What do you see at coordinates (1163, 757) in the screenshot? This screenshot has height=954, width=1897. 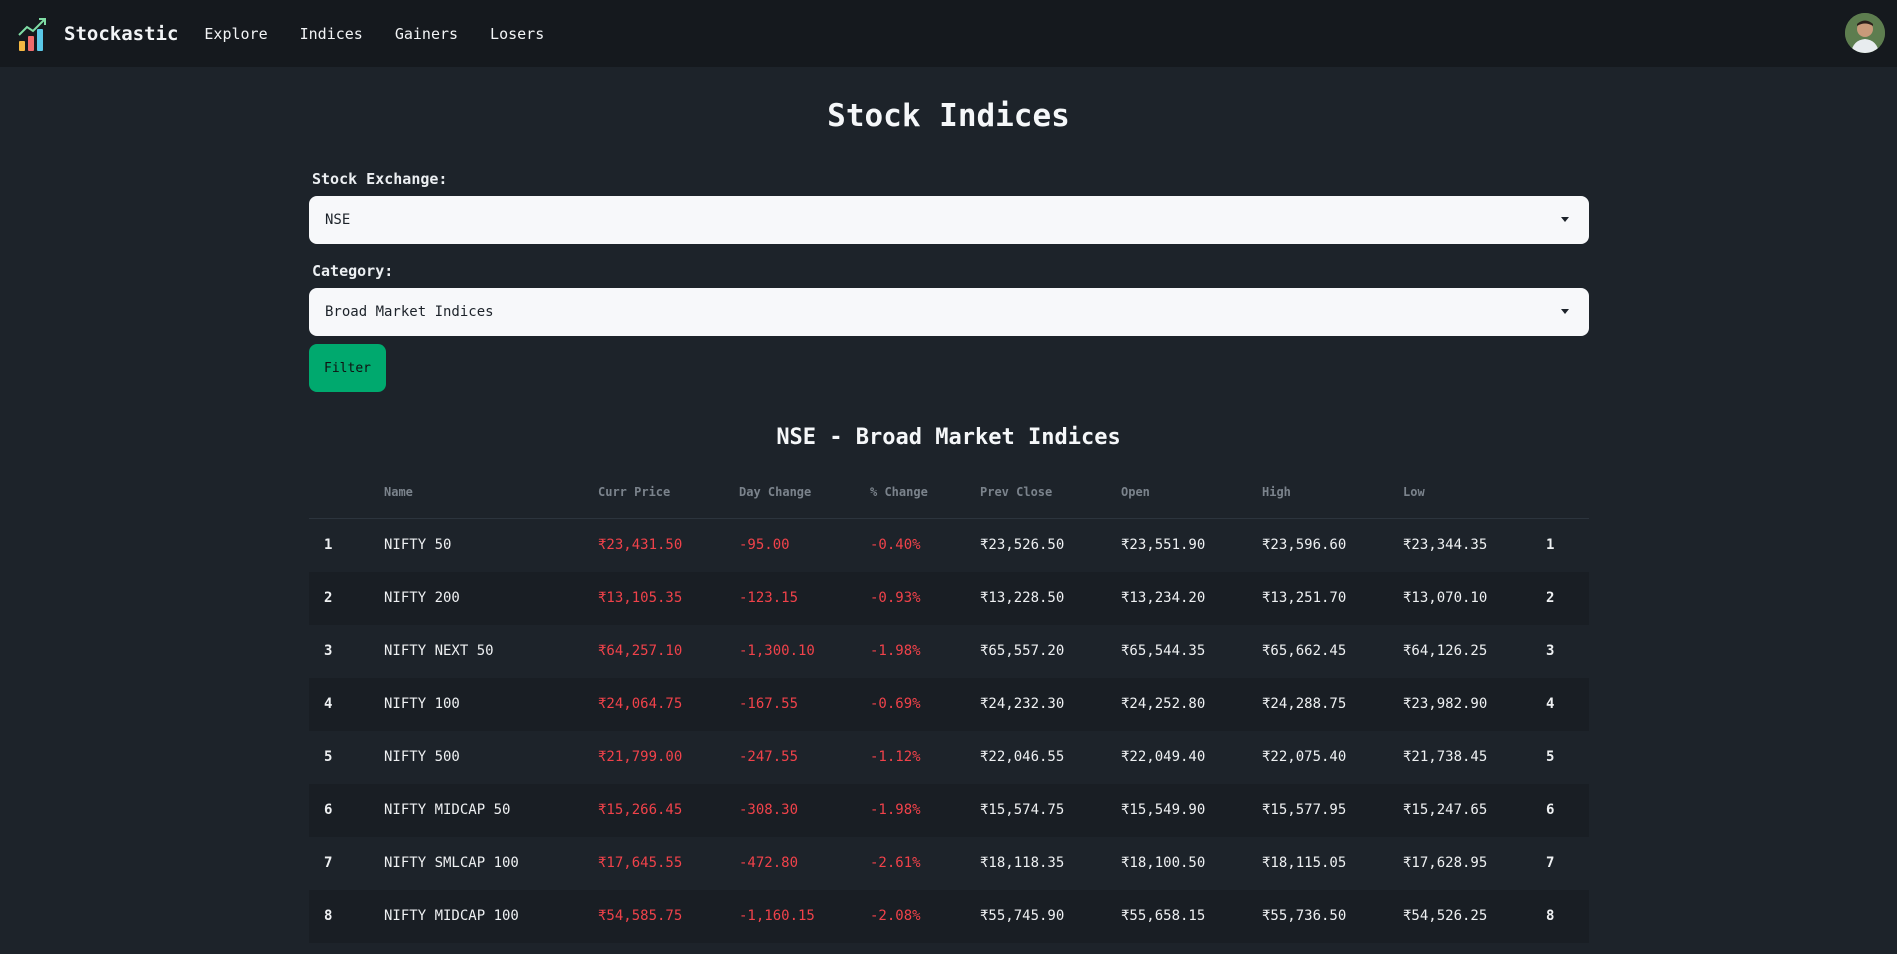 I see `open-price: ₹22,049.40` at bounding box center [1163, 757].